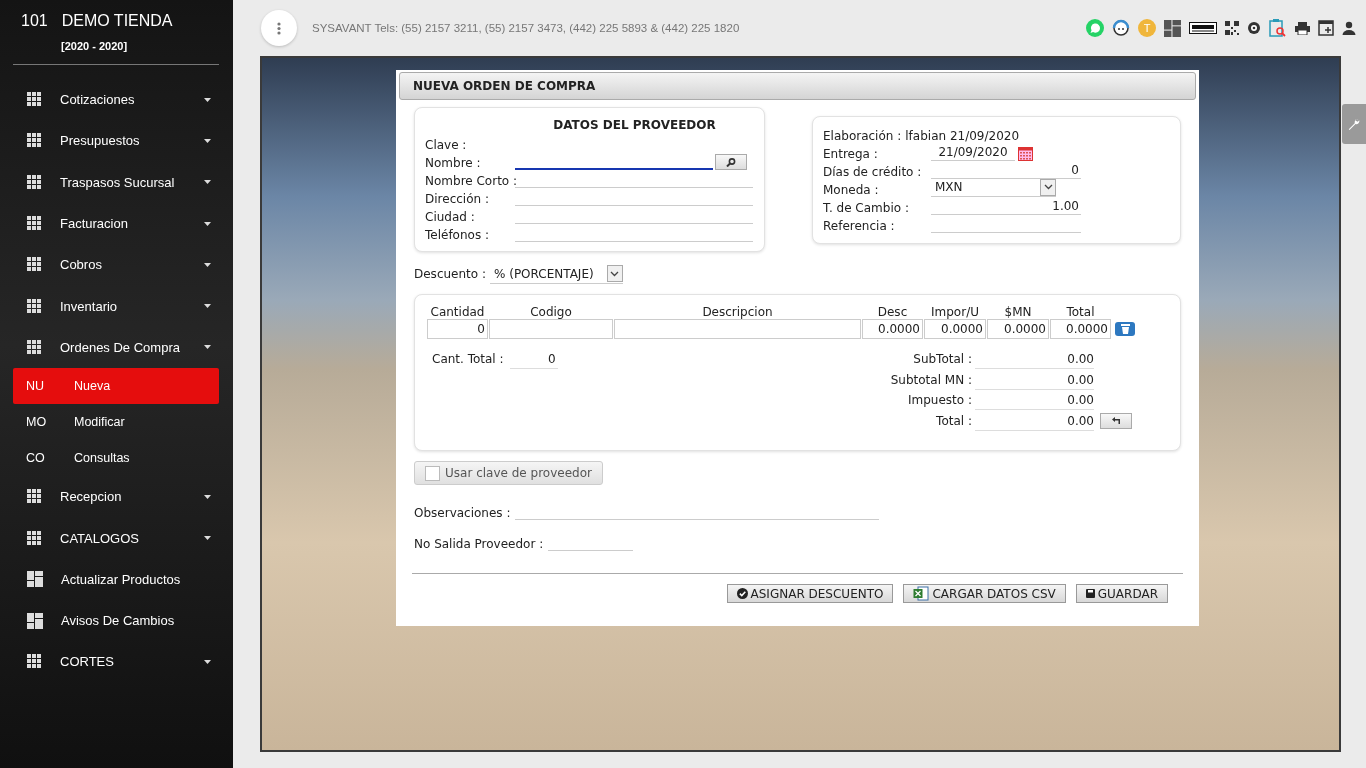  I want to click on more-vertical-icon, so click(279, 28).